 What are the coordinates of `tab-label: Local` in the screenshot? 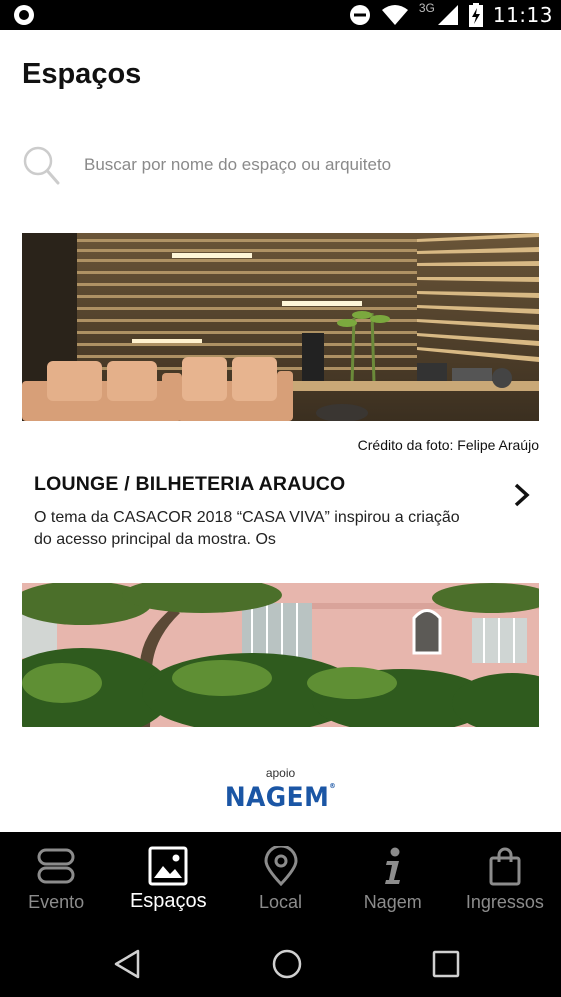 It's located at (280, 902).